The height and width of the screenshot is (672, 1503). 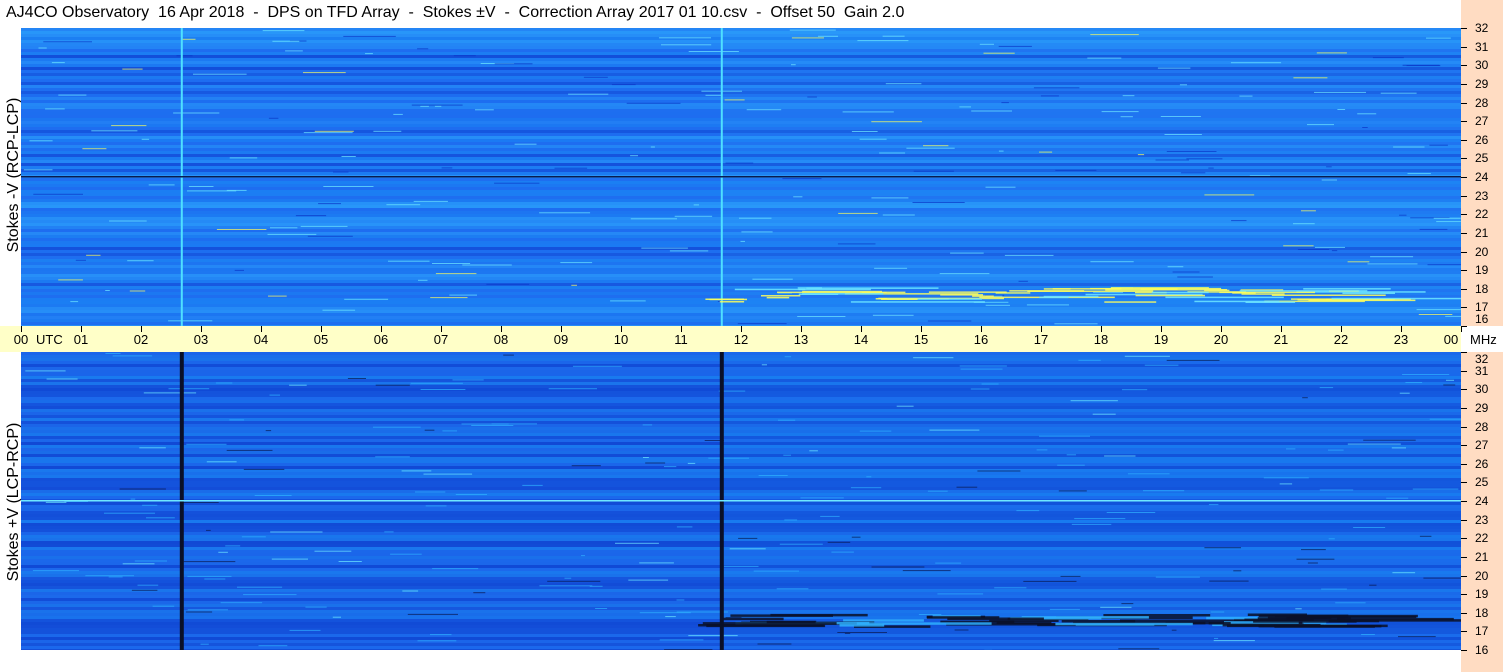 I want to click on time-tick-label: 07, so click(x=441, y=339).